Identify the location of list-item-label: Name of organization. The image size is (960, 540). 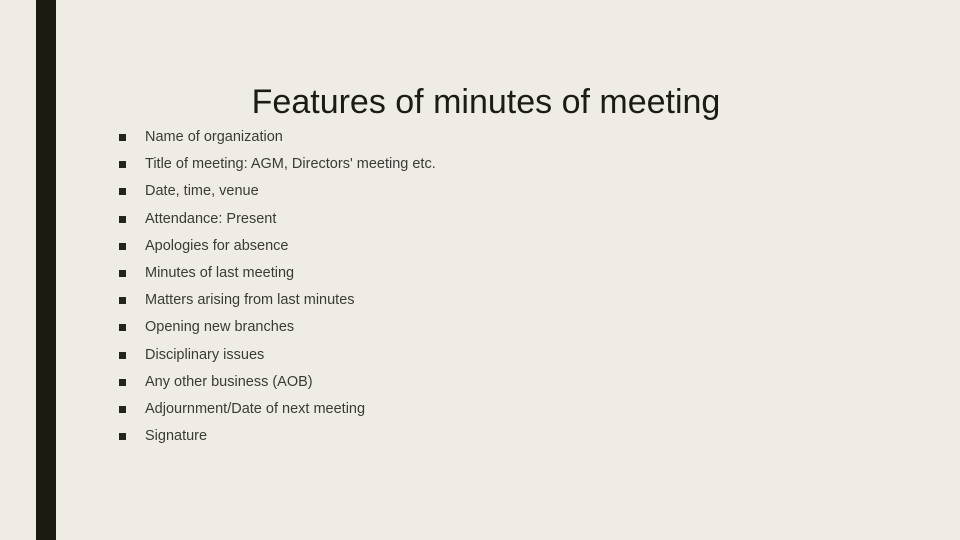
(214, 137).